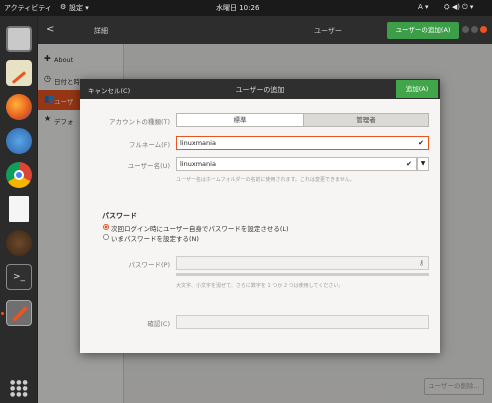 The height and width of the screenshot is (403, 492). I want to click on key-icon: ⚷, so click(421, 263).